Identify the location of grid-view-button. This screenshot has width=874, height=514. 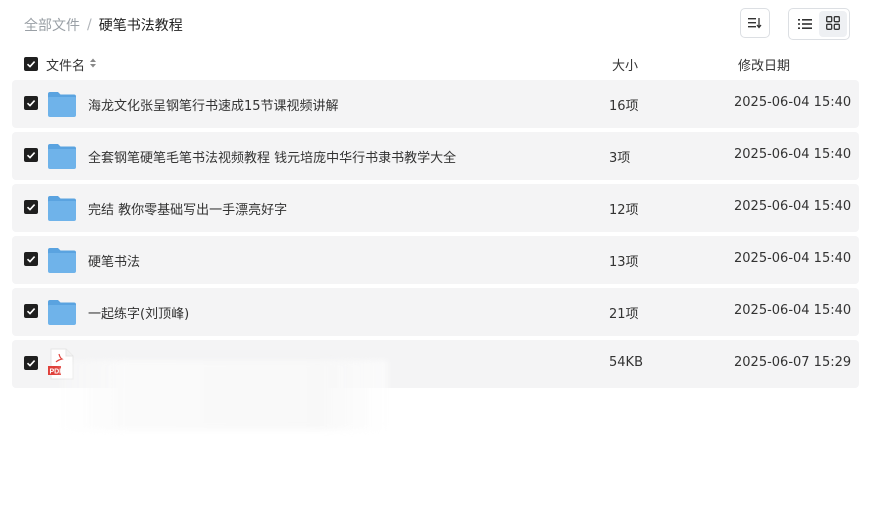
(833, 24).